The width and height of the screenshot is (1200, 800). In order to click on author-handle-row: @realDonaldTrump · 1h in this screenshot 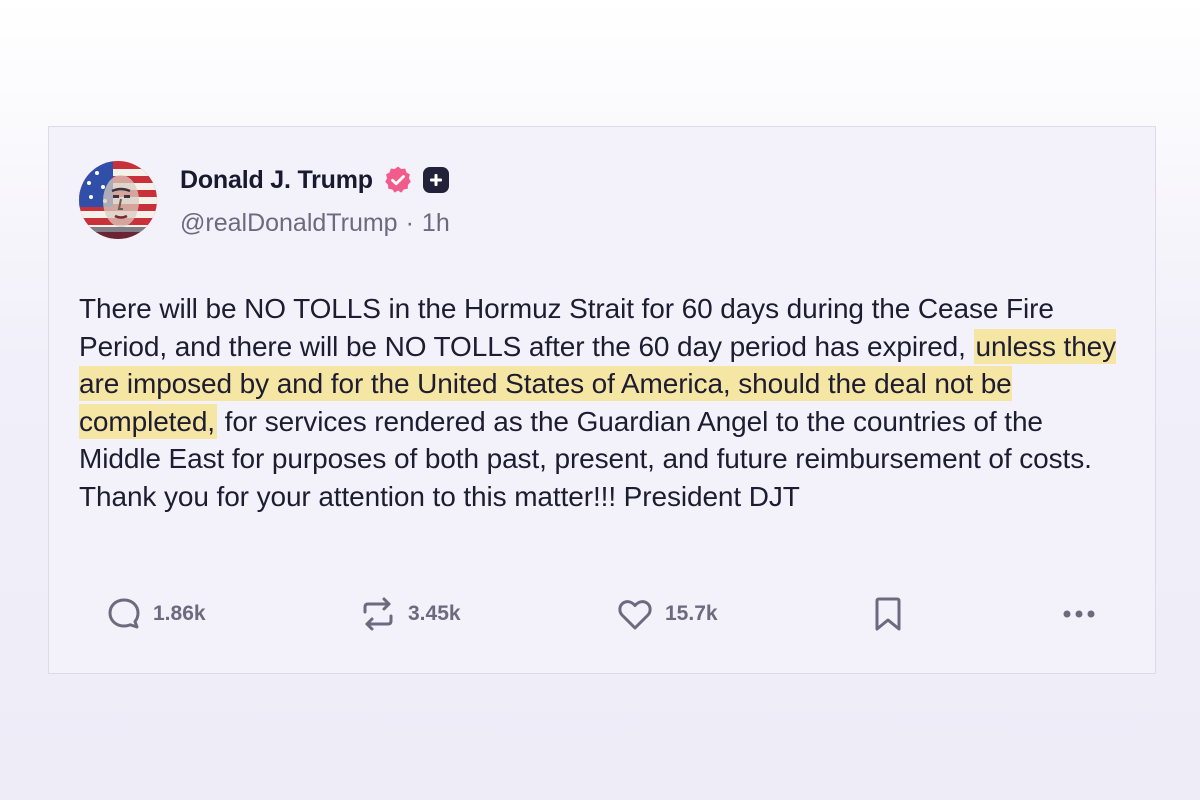, I will do `click(315, 223)`.